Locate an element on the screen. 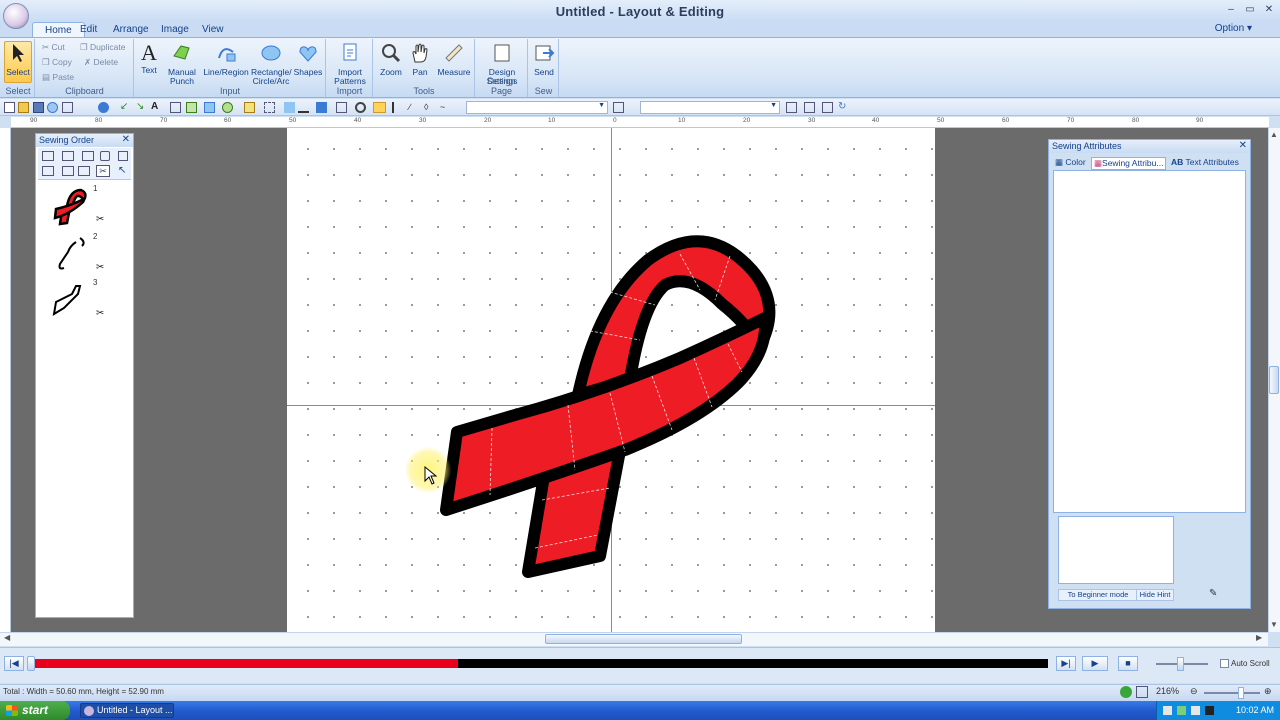  mirror-icon is located at coordinates (289, 107).